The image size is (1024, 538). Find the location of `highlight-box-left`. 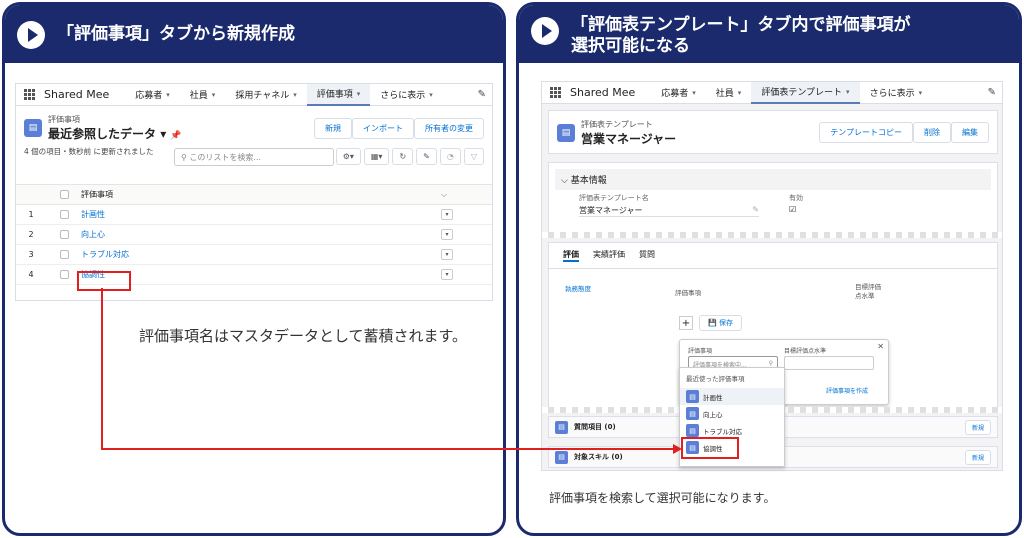

highlight-box-left is located at coordinates (104, 281).